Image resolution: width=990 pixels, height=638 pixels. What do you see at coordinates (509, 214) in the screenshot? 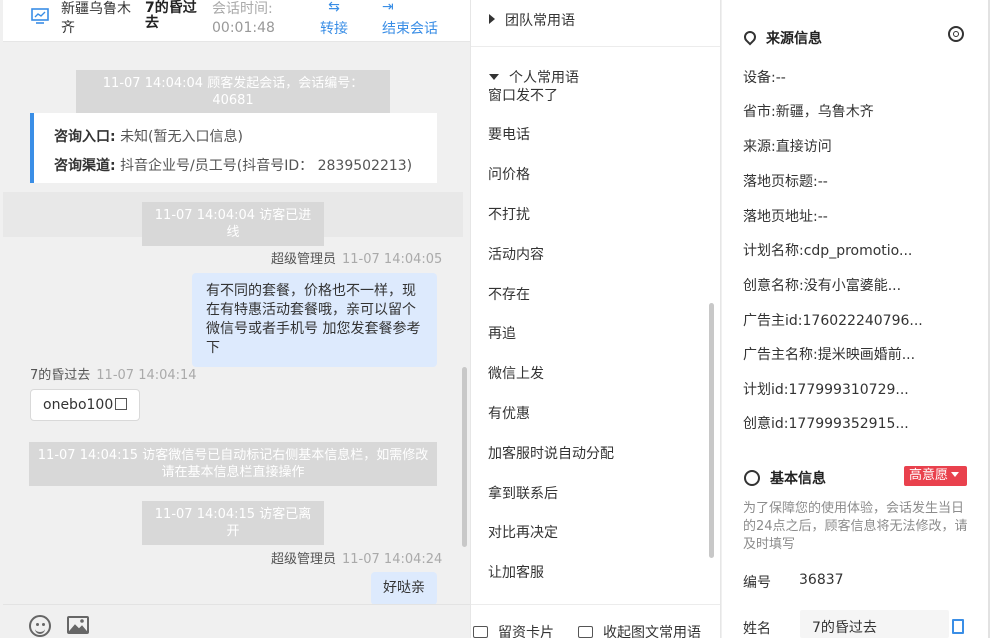
I see `phrase-item: 不打扰` at bounding box center [509, 214].